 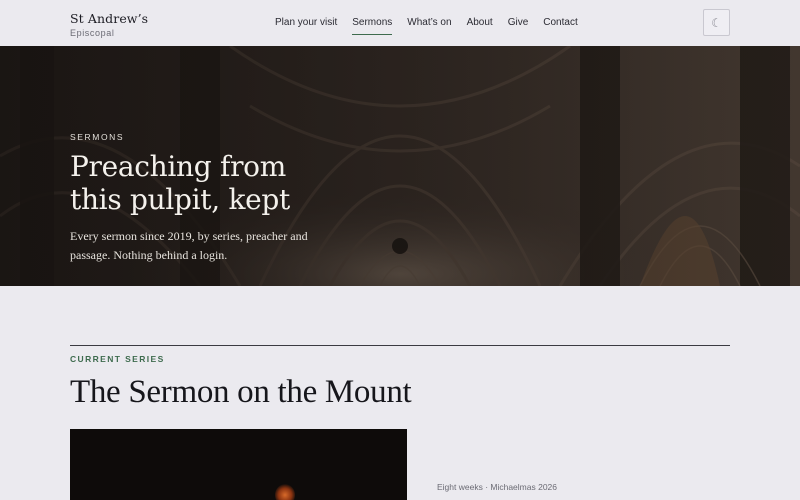 What do you see at coordinates (400, 345) in the screenshot?
I see `section-divider` at bounding box center [400, 345].